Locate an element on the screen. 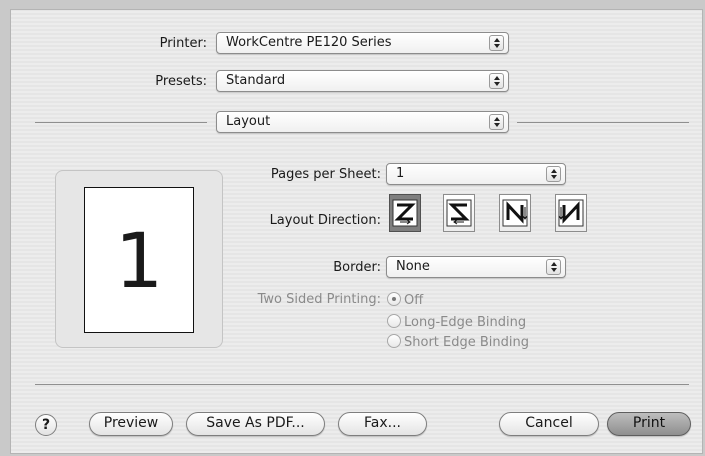 This screenshot has width=705, height=456. presets-label: Presets: is located at coordinates (181, 81).